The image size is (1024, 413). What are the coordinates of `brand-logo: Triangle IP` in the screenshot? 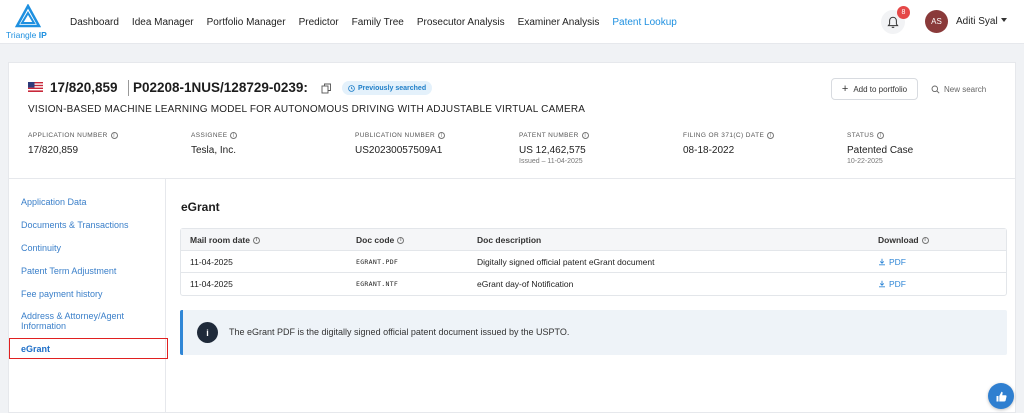 It's located at (28, 22).